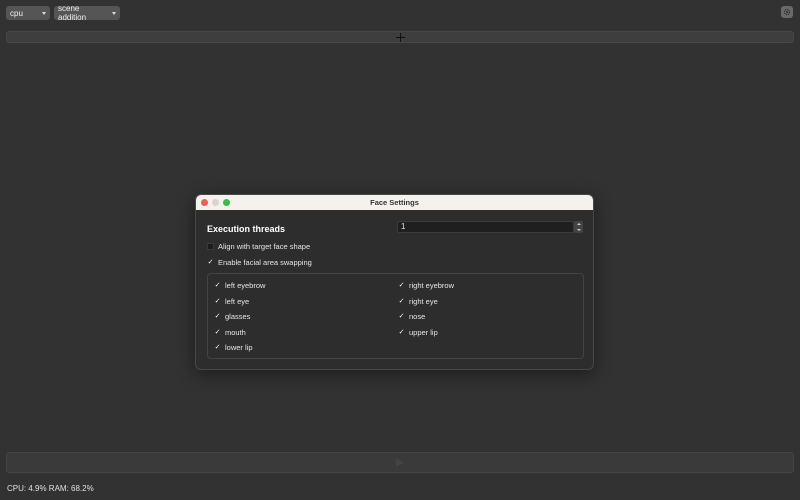 The width and height of the screenshot is (800, 500). I want to click on gear-icon, so click(787, 12).